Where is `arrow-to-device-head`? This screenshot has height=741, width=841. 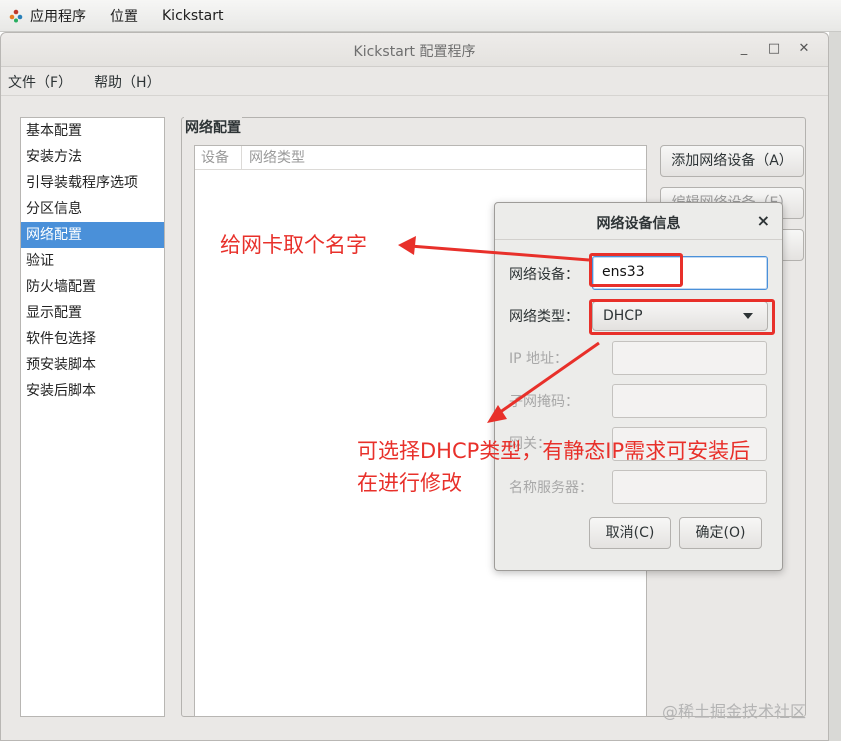 arrow-to-device-head is located at coordinates (407, 245).